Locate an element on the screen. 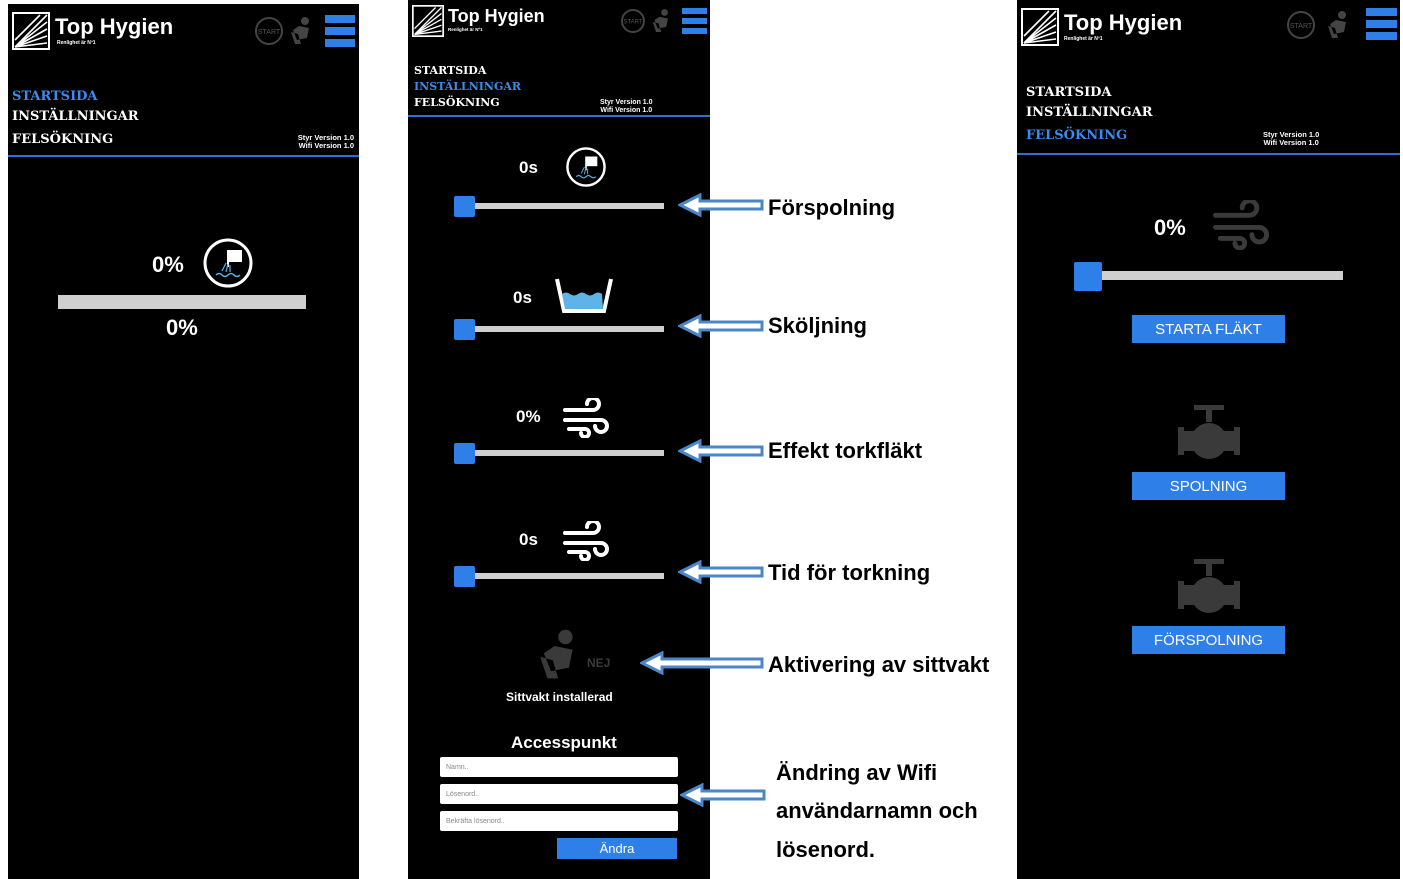  callout-wifi-line2: användarnamn och is located at coordinates (877, 810).